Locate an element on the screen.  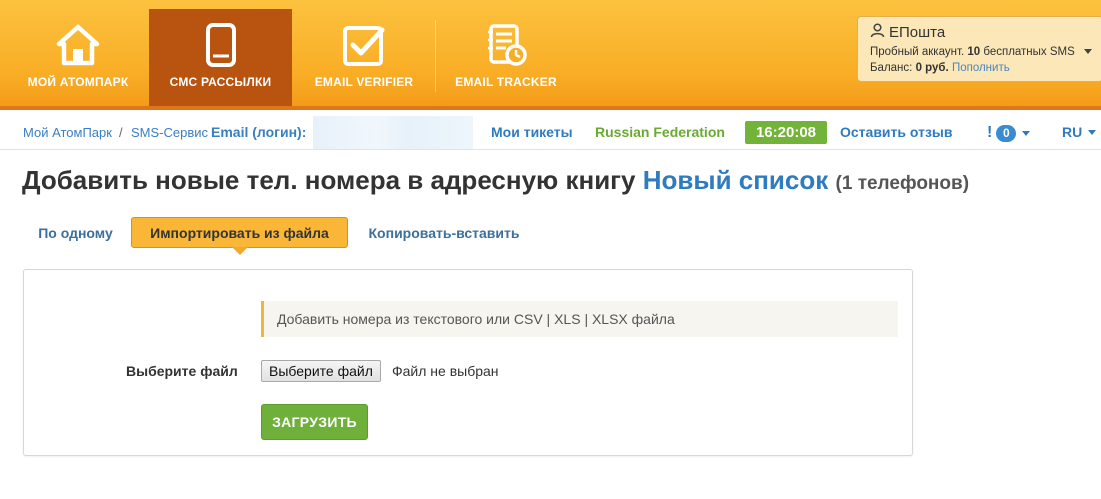
topup-link: Пополнить is located at coordinates (981, 68).